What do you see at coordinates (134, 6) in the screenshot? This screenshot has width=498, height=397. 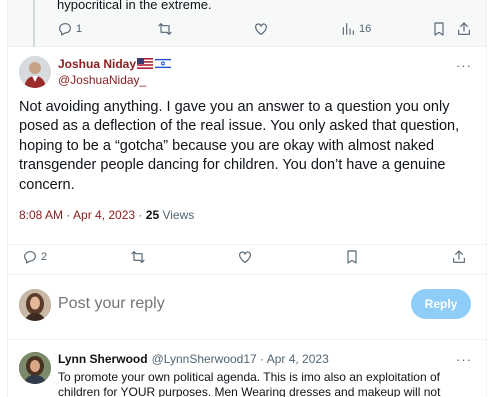 I see `previous-tweet-text: hypocritical in the extreme.` at bounding box center [134, 6].